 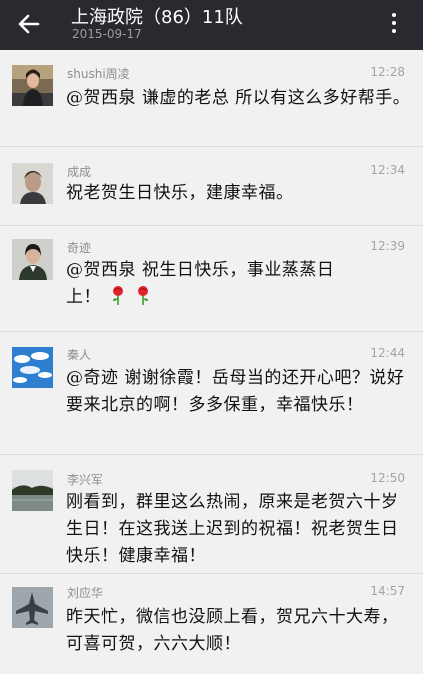 I want to click on sender-name: 秦人, so click(x=79, y=355).